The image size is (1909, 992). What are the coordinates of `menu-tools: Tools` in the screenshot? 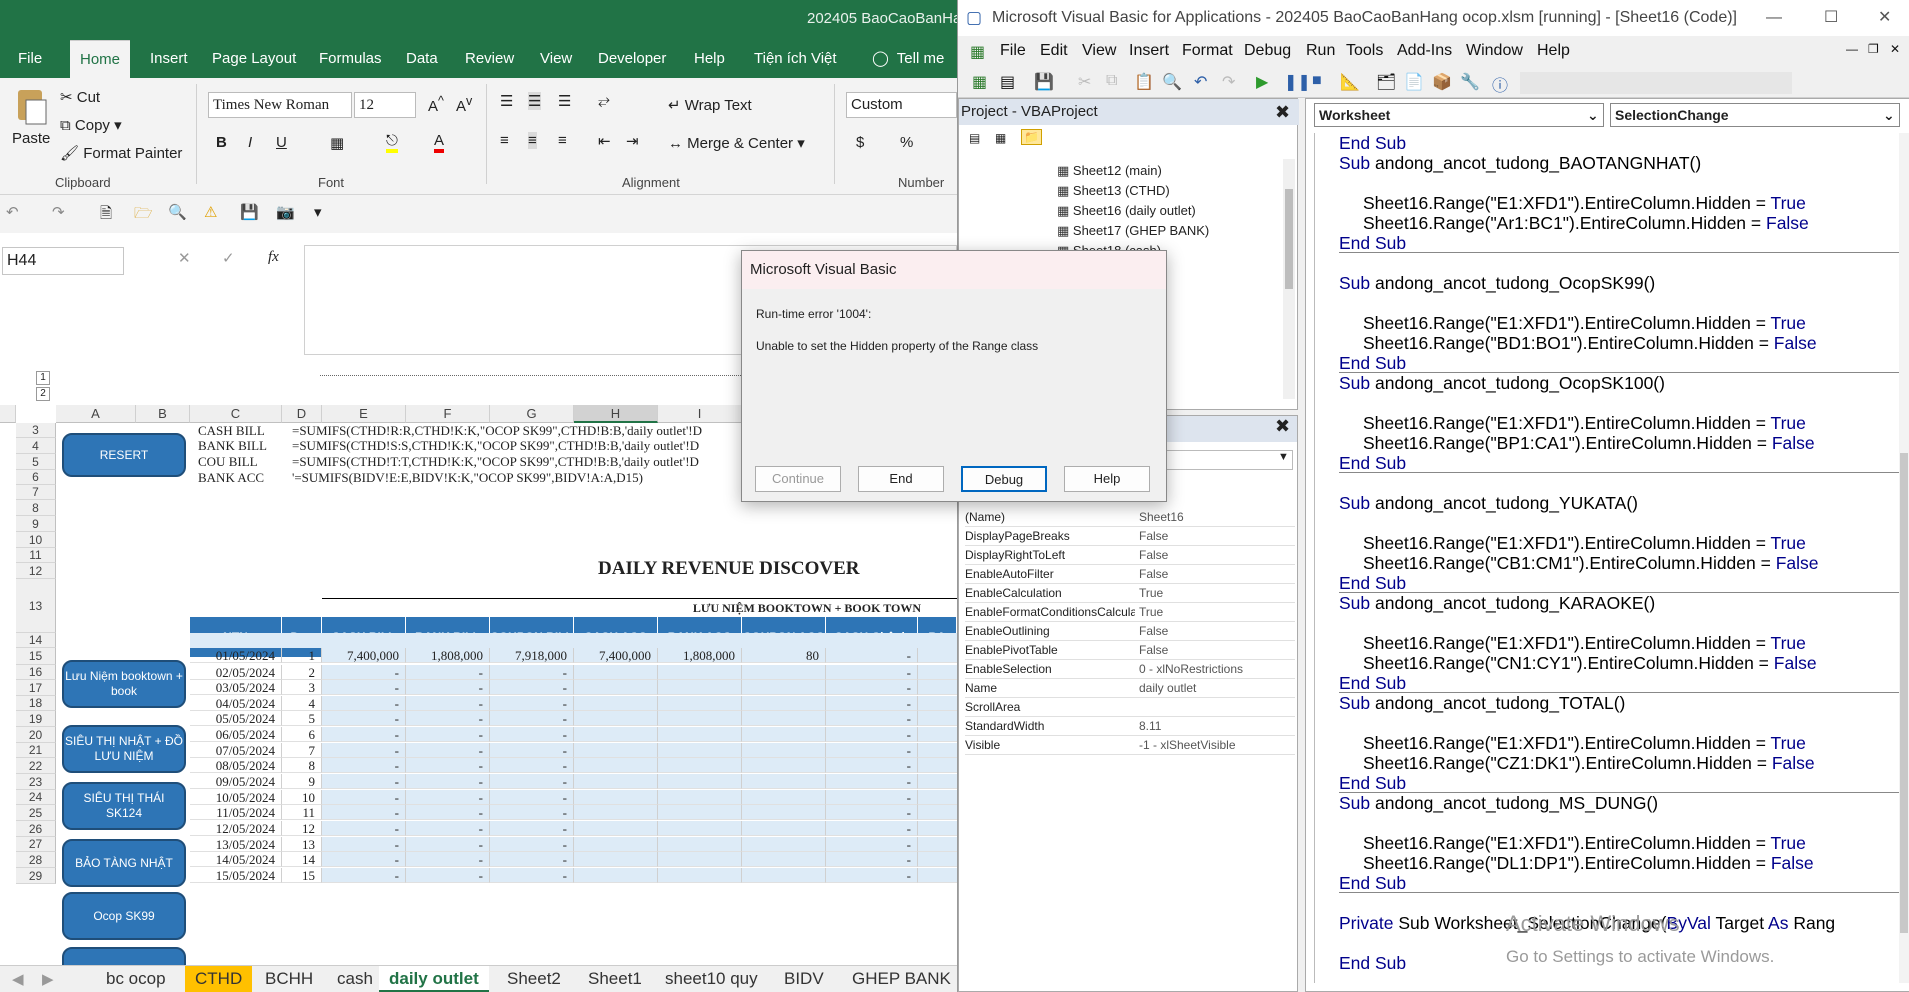 It's located at (1364, 51).